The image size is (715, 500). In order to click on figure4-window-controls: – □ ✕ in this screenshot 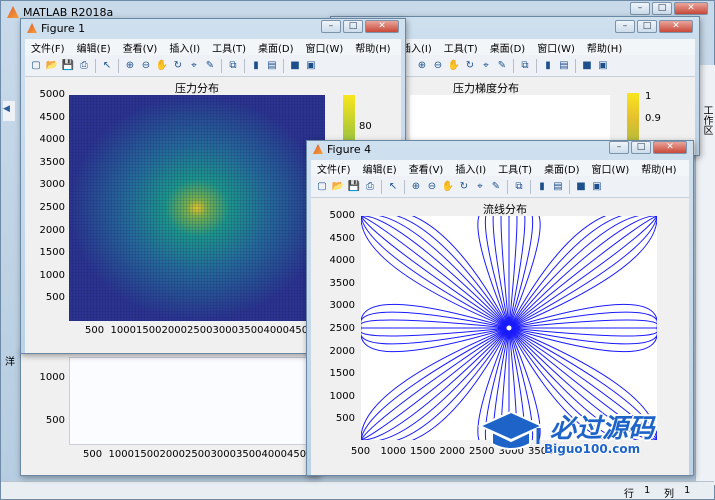, I will do `click(648, 147)`.